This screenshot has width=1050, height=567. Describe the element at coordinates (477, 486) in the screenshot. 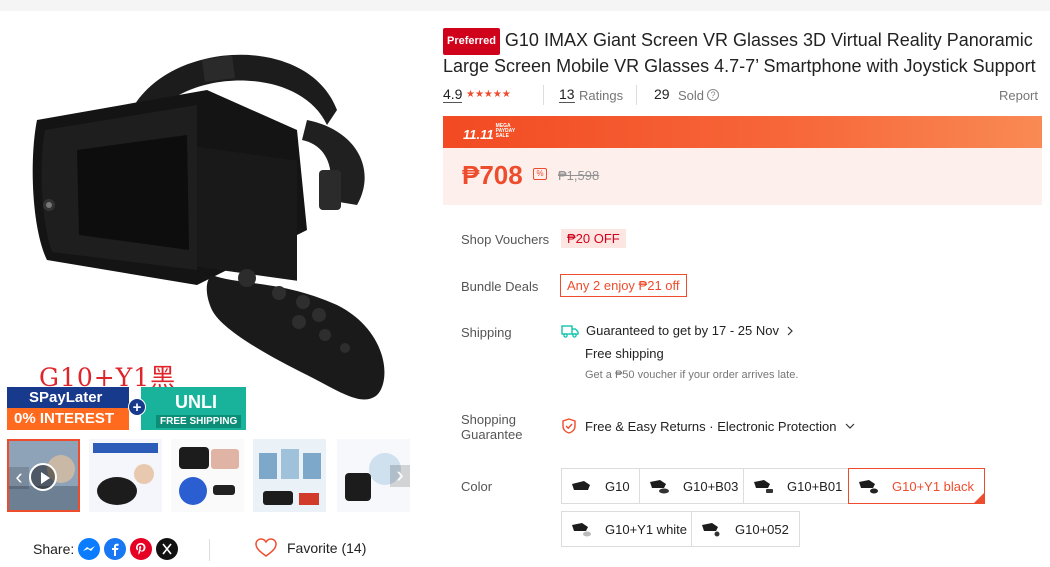

I see `color-label: Color` at that location.